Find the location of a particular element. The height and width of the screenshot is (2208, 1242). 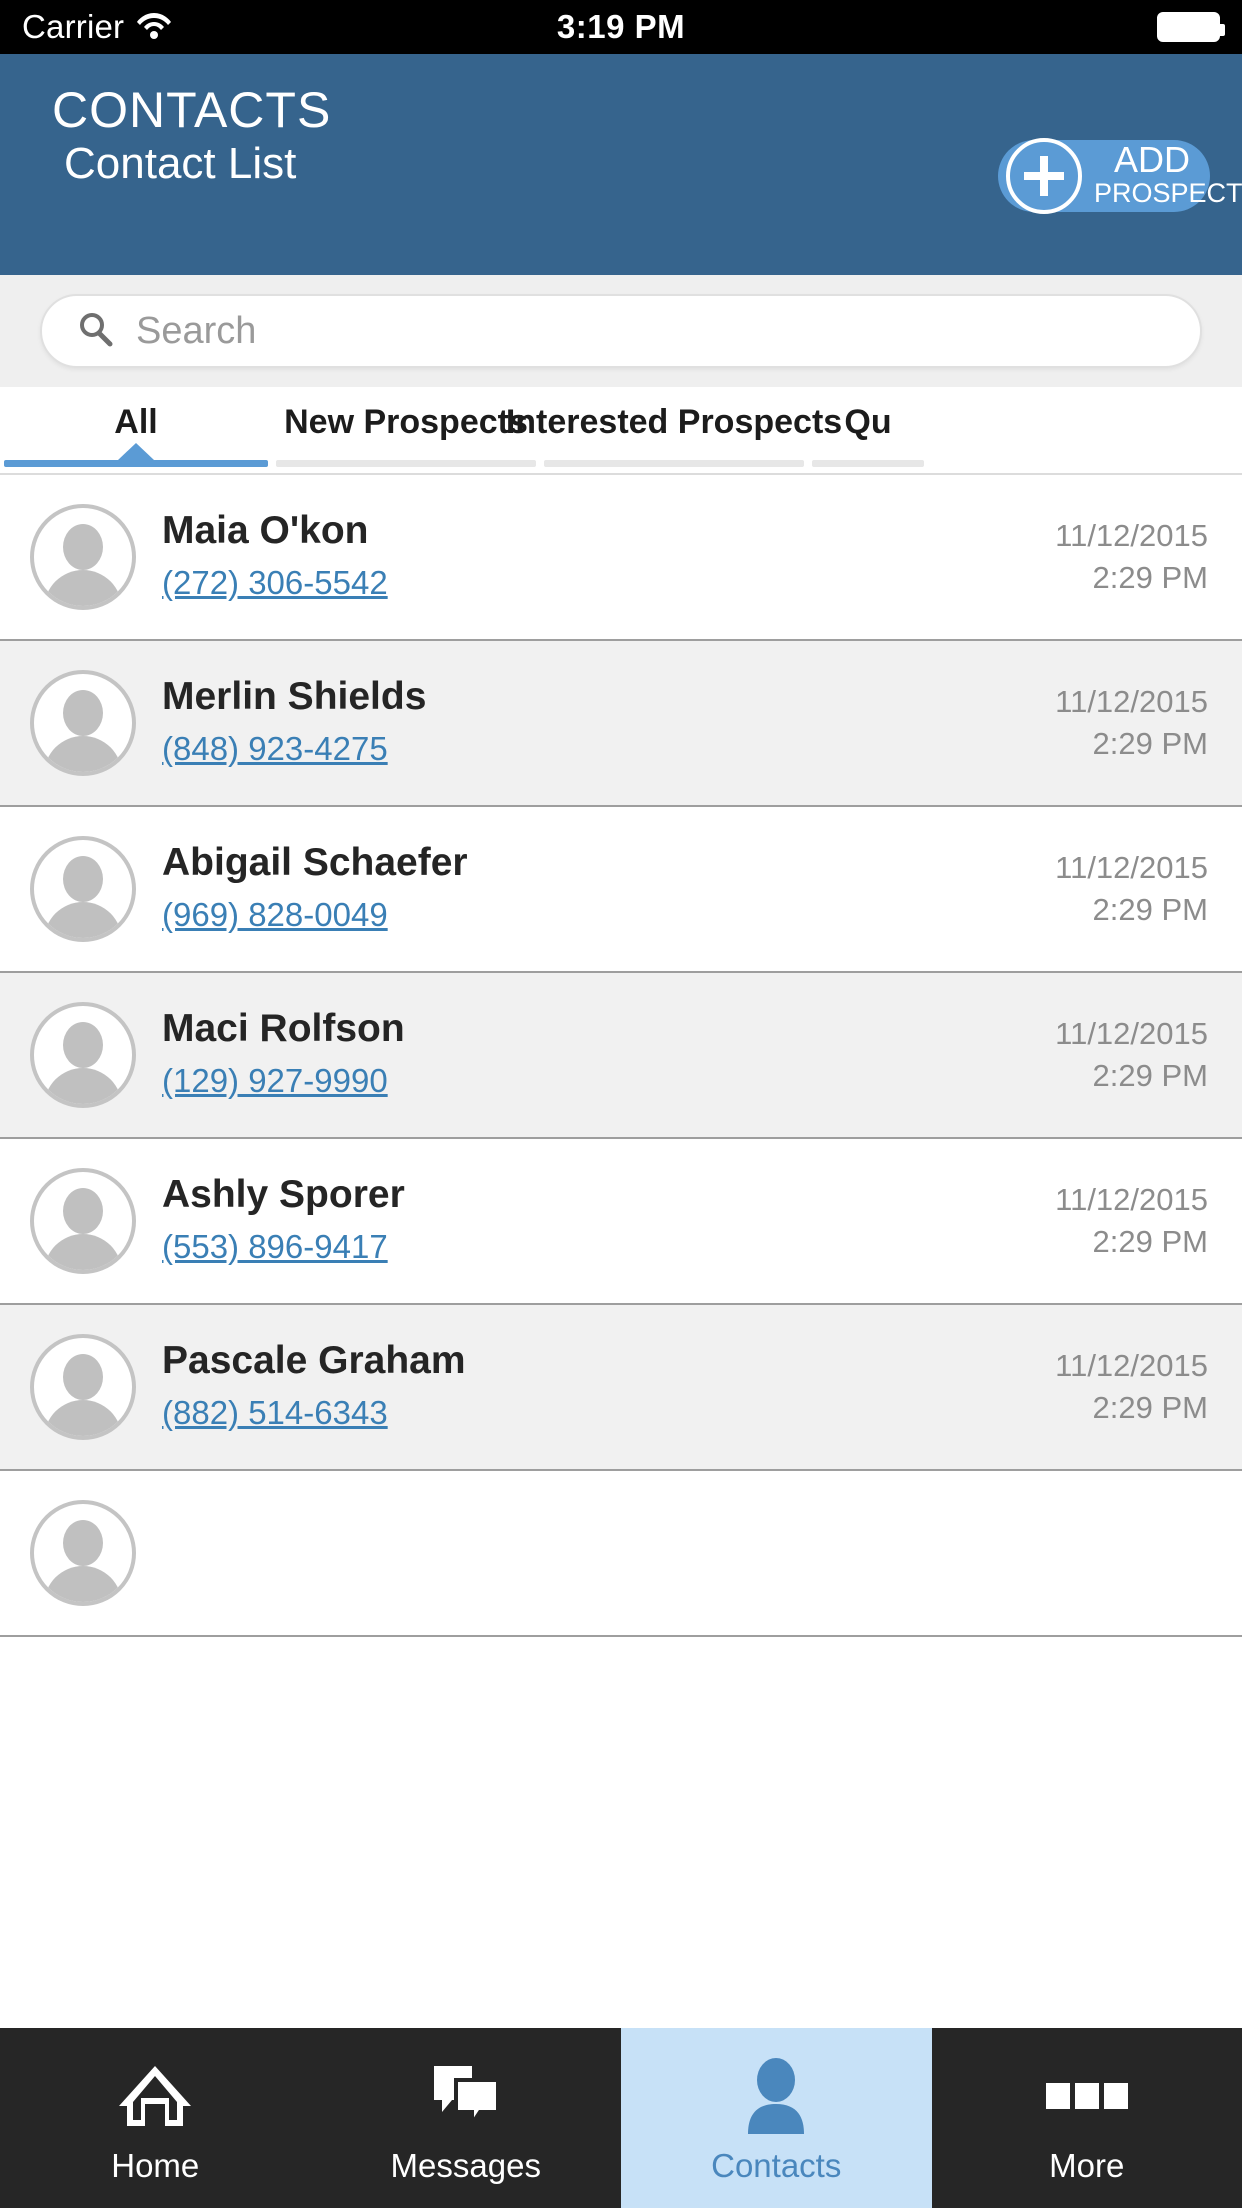

page-title: CONTACTS is located at coordinates (192, 110).